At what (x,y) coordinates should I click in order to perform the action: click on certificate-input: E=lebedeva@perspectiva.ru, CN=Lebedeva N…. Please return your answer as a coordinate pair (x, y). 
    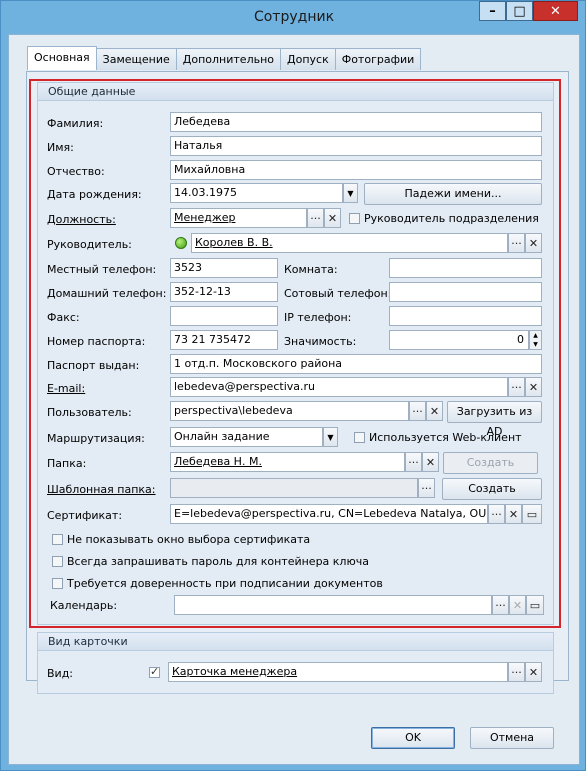
    Looking at the image, I should click on (329, 514).